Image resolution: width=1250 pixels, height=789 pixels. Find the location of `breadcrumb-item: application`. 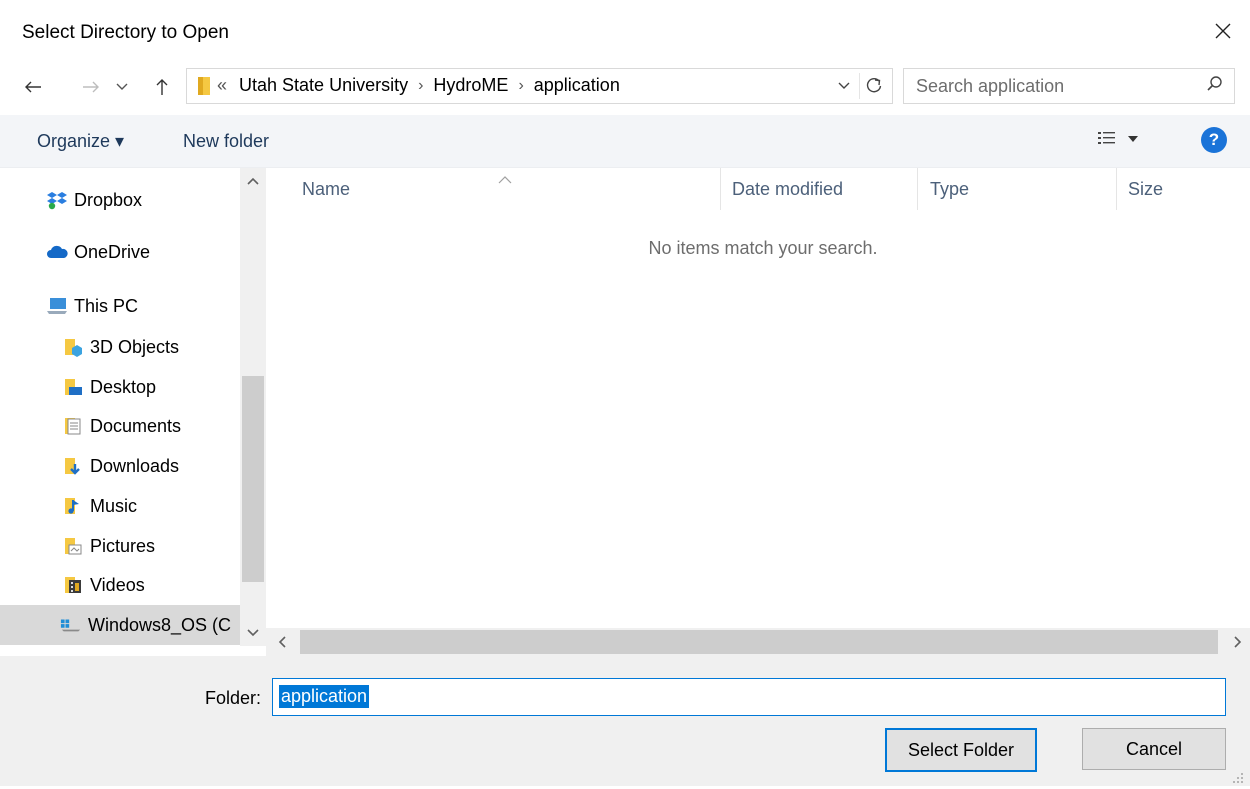

breadcrumb-item: application is located at coordinates (577, 85).